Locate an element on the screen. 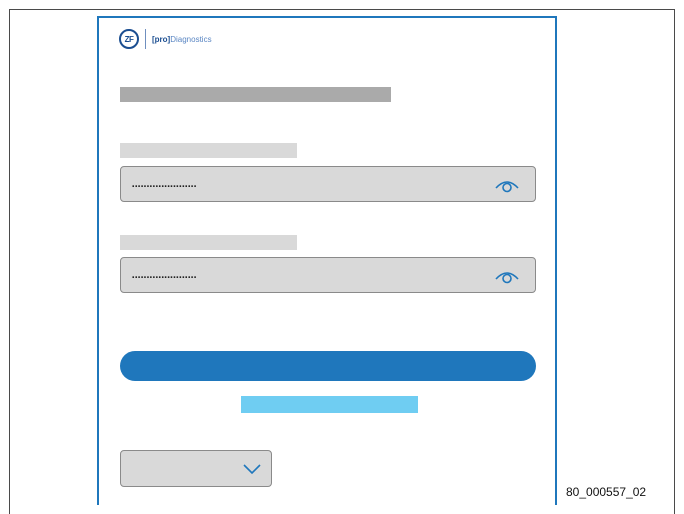 The image size is (684, 514). logo: ZF [pro]Diagnostics is located at coordinates (165, 39).